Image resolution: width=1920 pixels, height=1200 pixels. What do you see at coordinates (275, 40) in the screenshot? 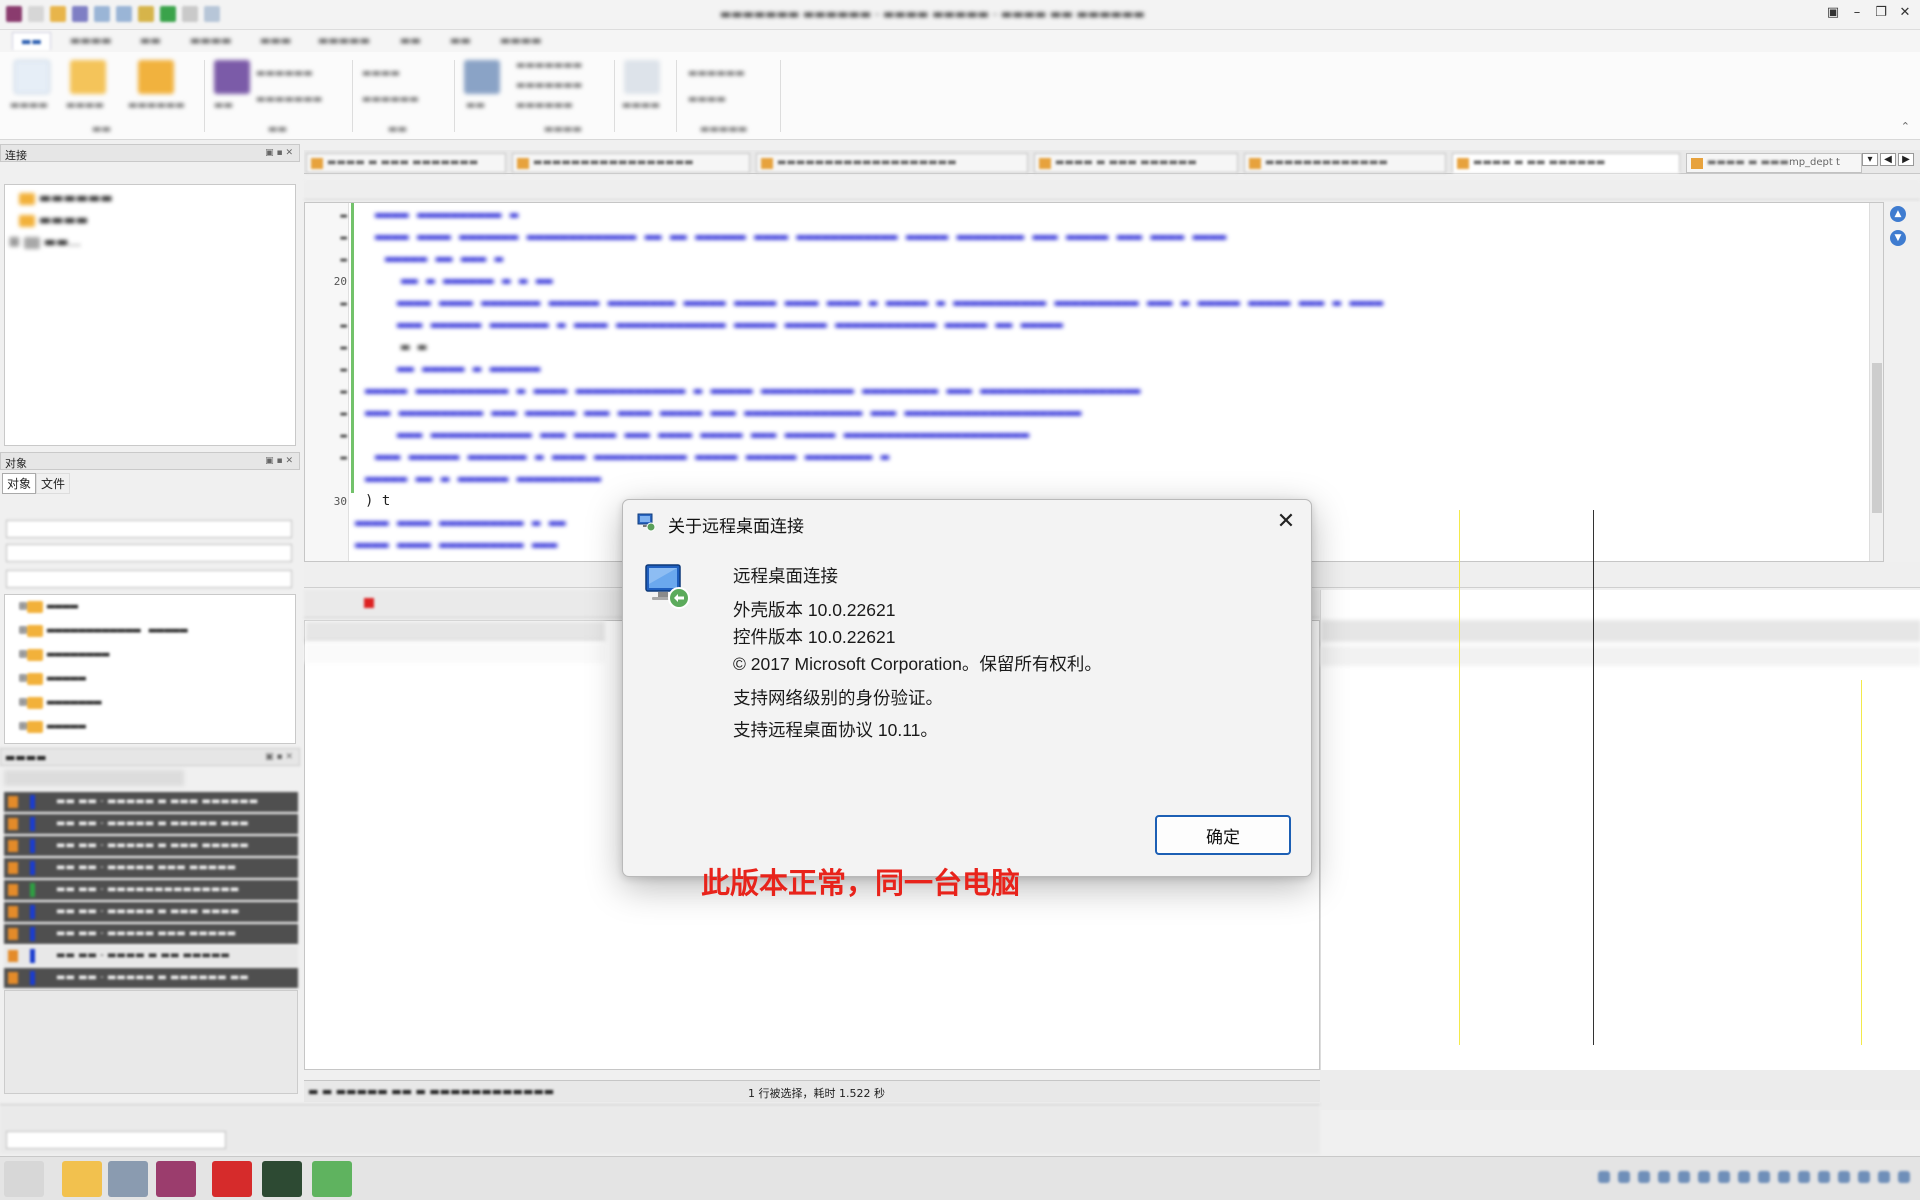
I see `ribbon-tab-5: ▬▬▬` at bounding box center [275, 40].